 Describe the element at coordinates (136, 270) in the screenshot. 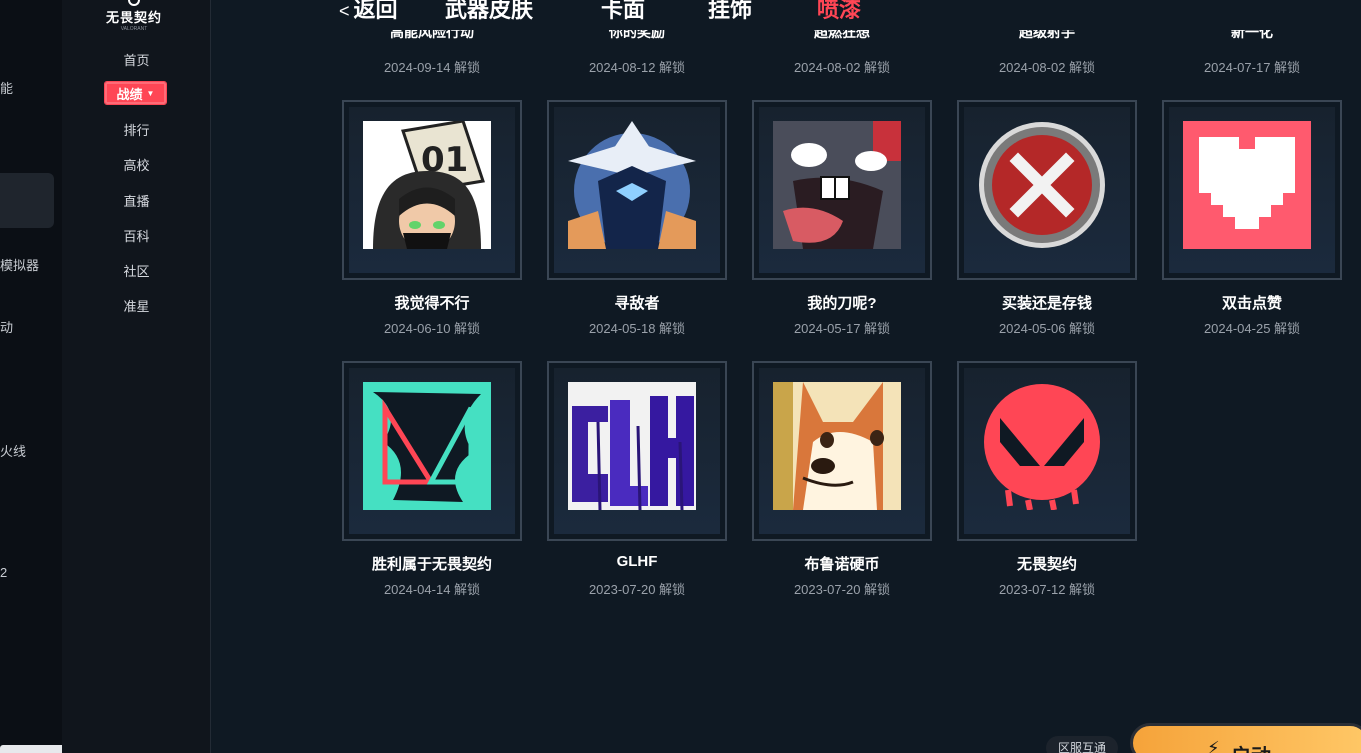

I see `nav-item-community: 社区` at that location.